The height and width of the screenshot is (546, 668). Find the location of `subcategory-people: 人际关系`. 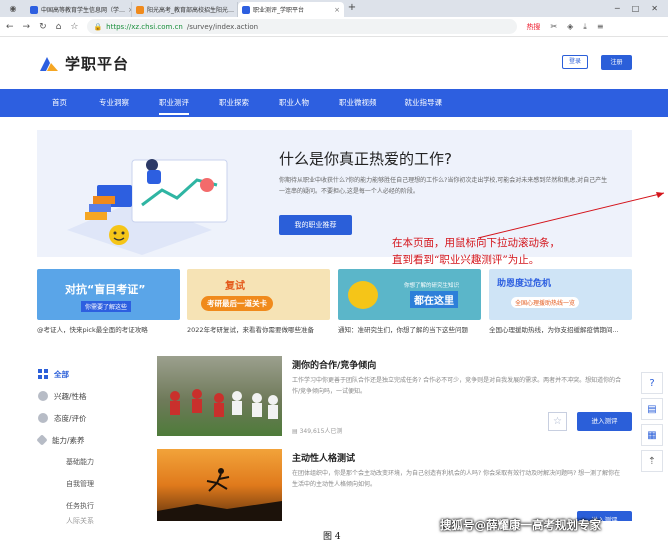

subcategory-people: 人际关系 is located at coordinates (83, 521).